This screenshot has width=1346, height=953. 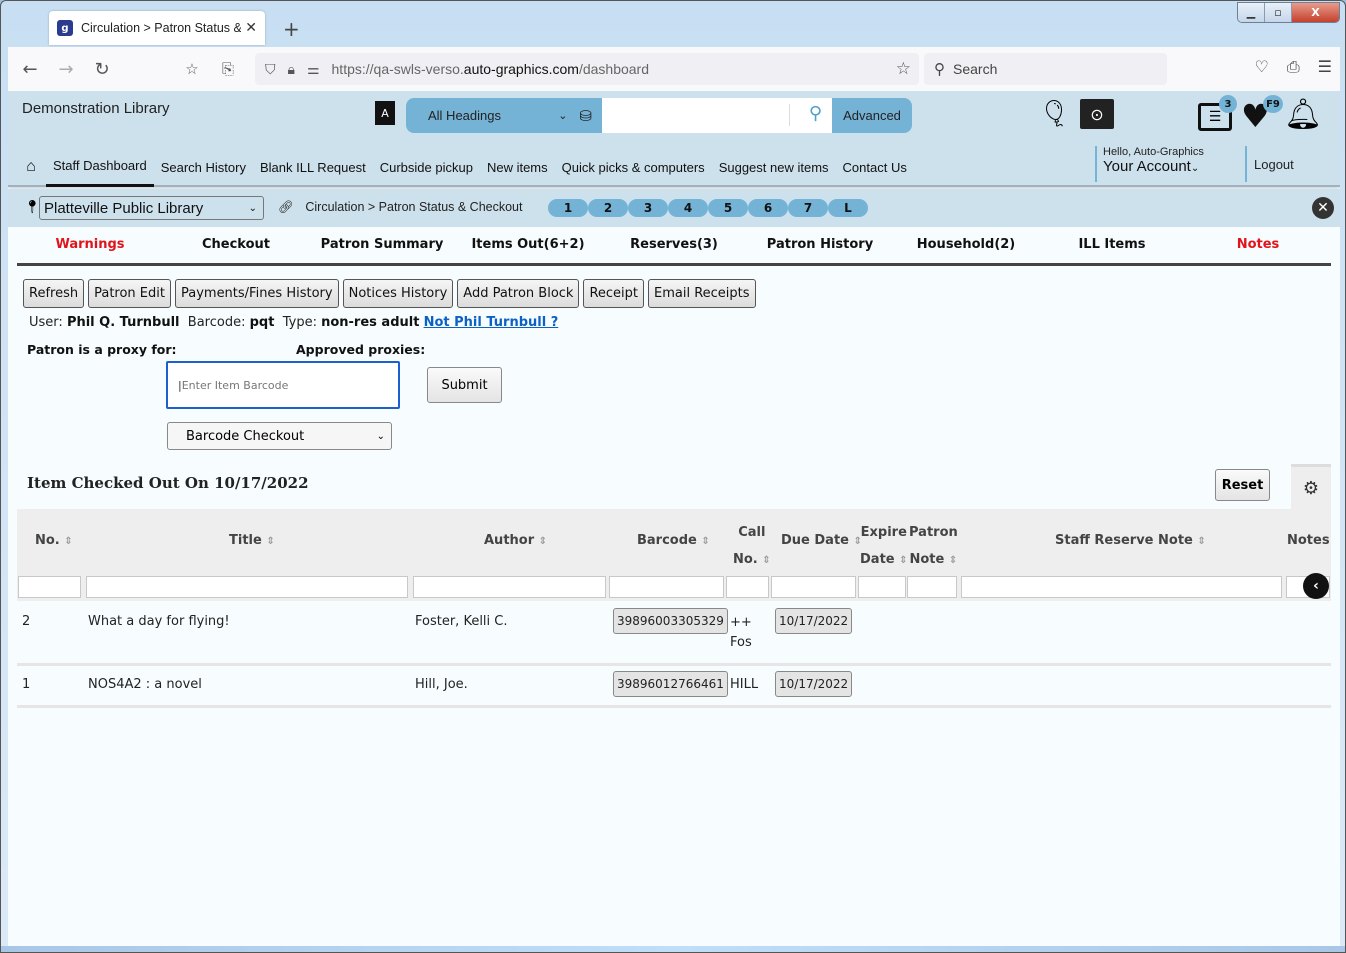 I want to click on tab-patron-history: Patron History, so click(x=820, y=245).